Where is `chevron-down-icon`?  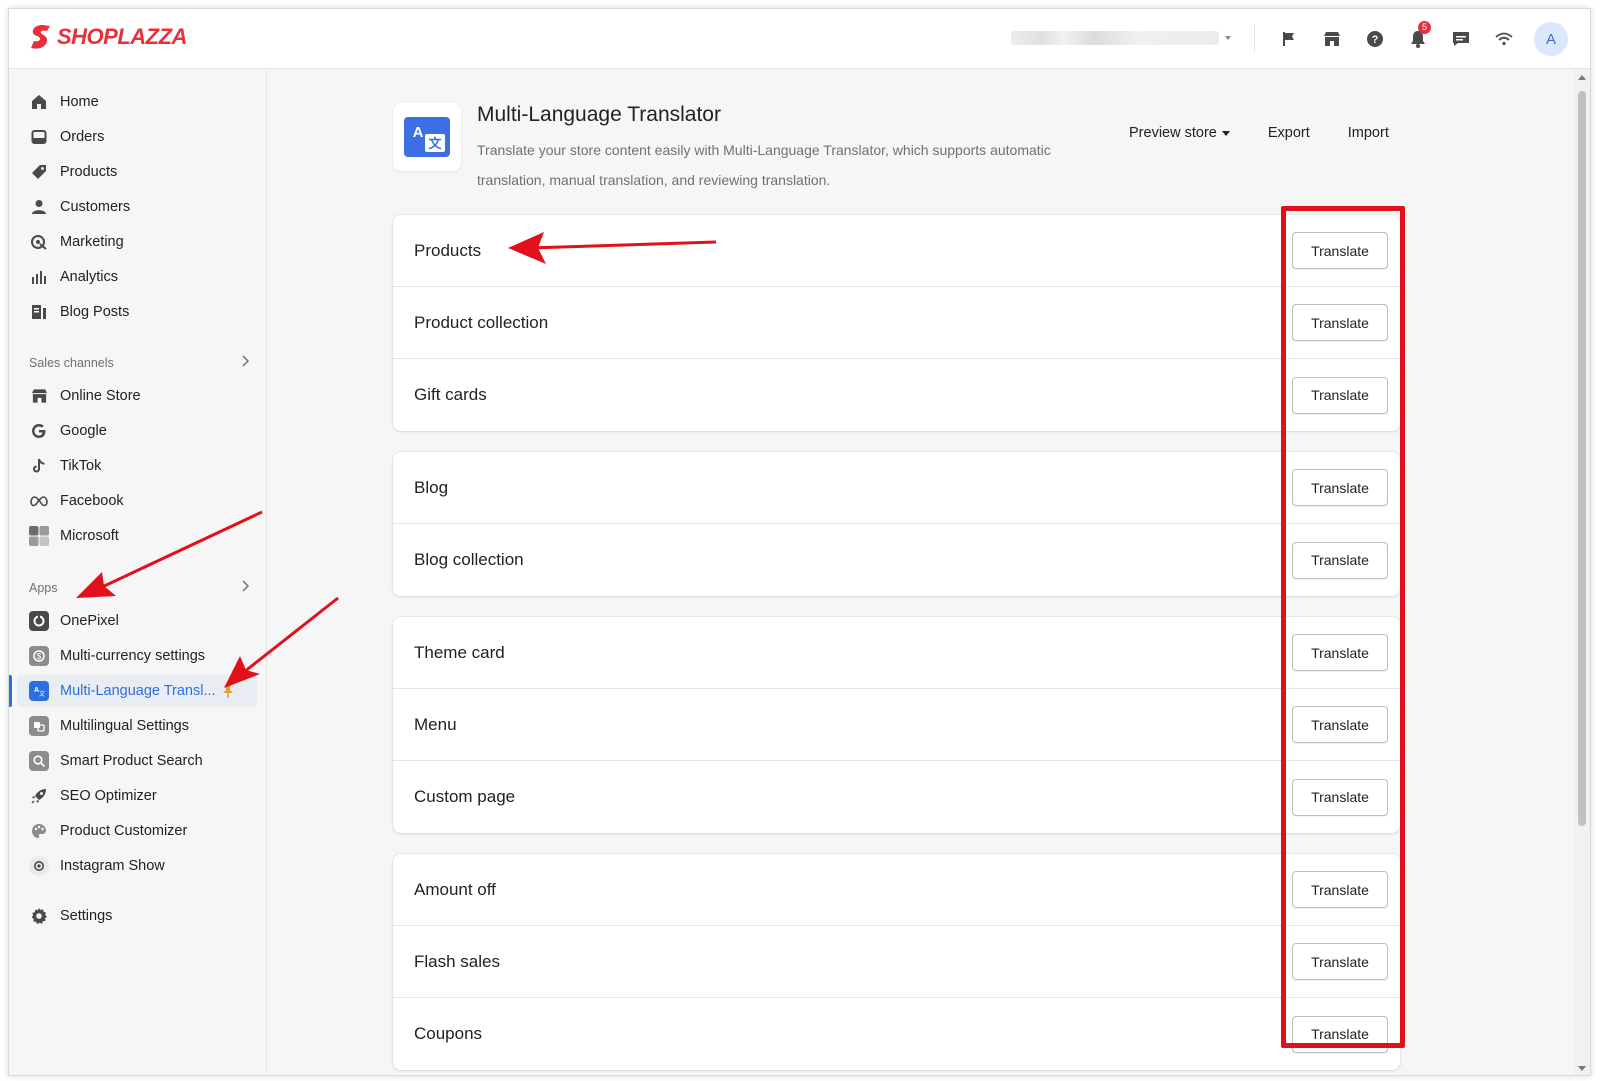
chevron-down-icon is located at coordinates (1228, 38).